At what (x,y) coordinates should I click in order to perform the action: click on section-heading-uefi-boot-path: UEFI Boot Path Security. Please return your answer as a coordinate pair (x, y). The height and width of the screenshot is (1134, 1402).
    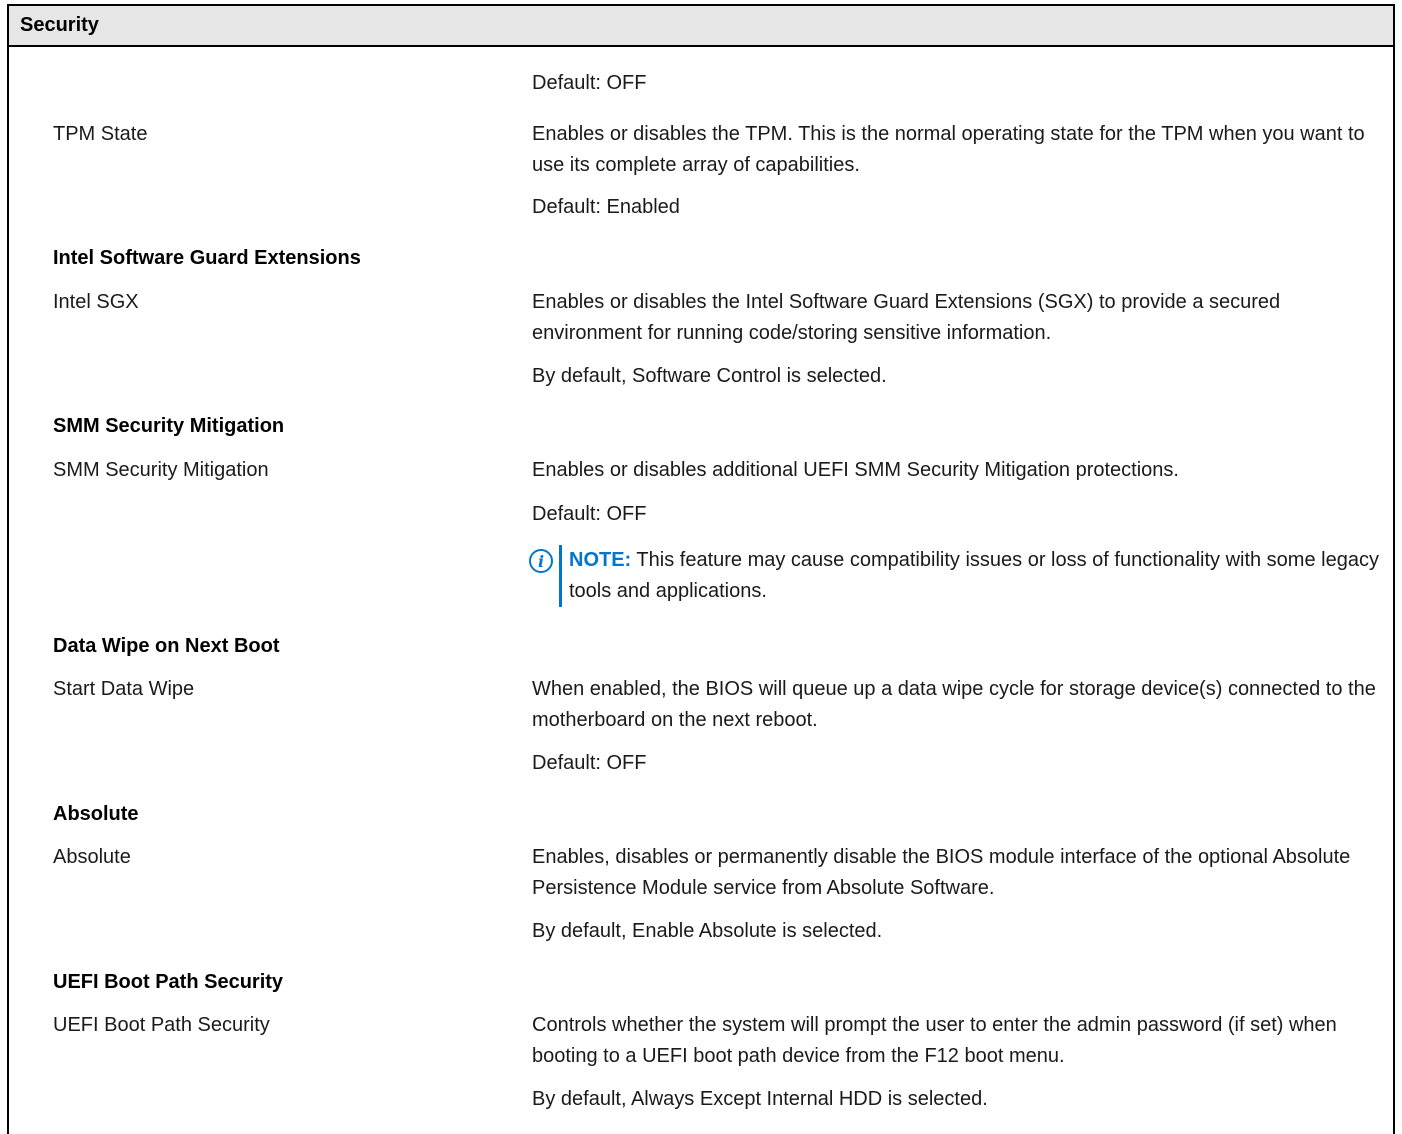
    Looking at the image, I should click on (168, 982).